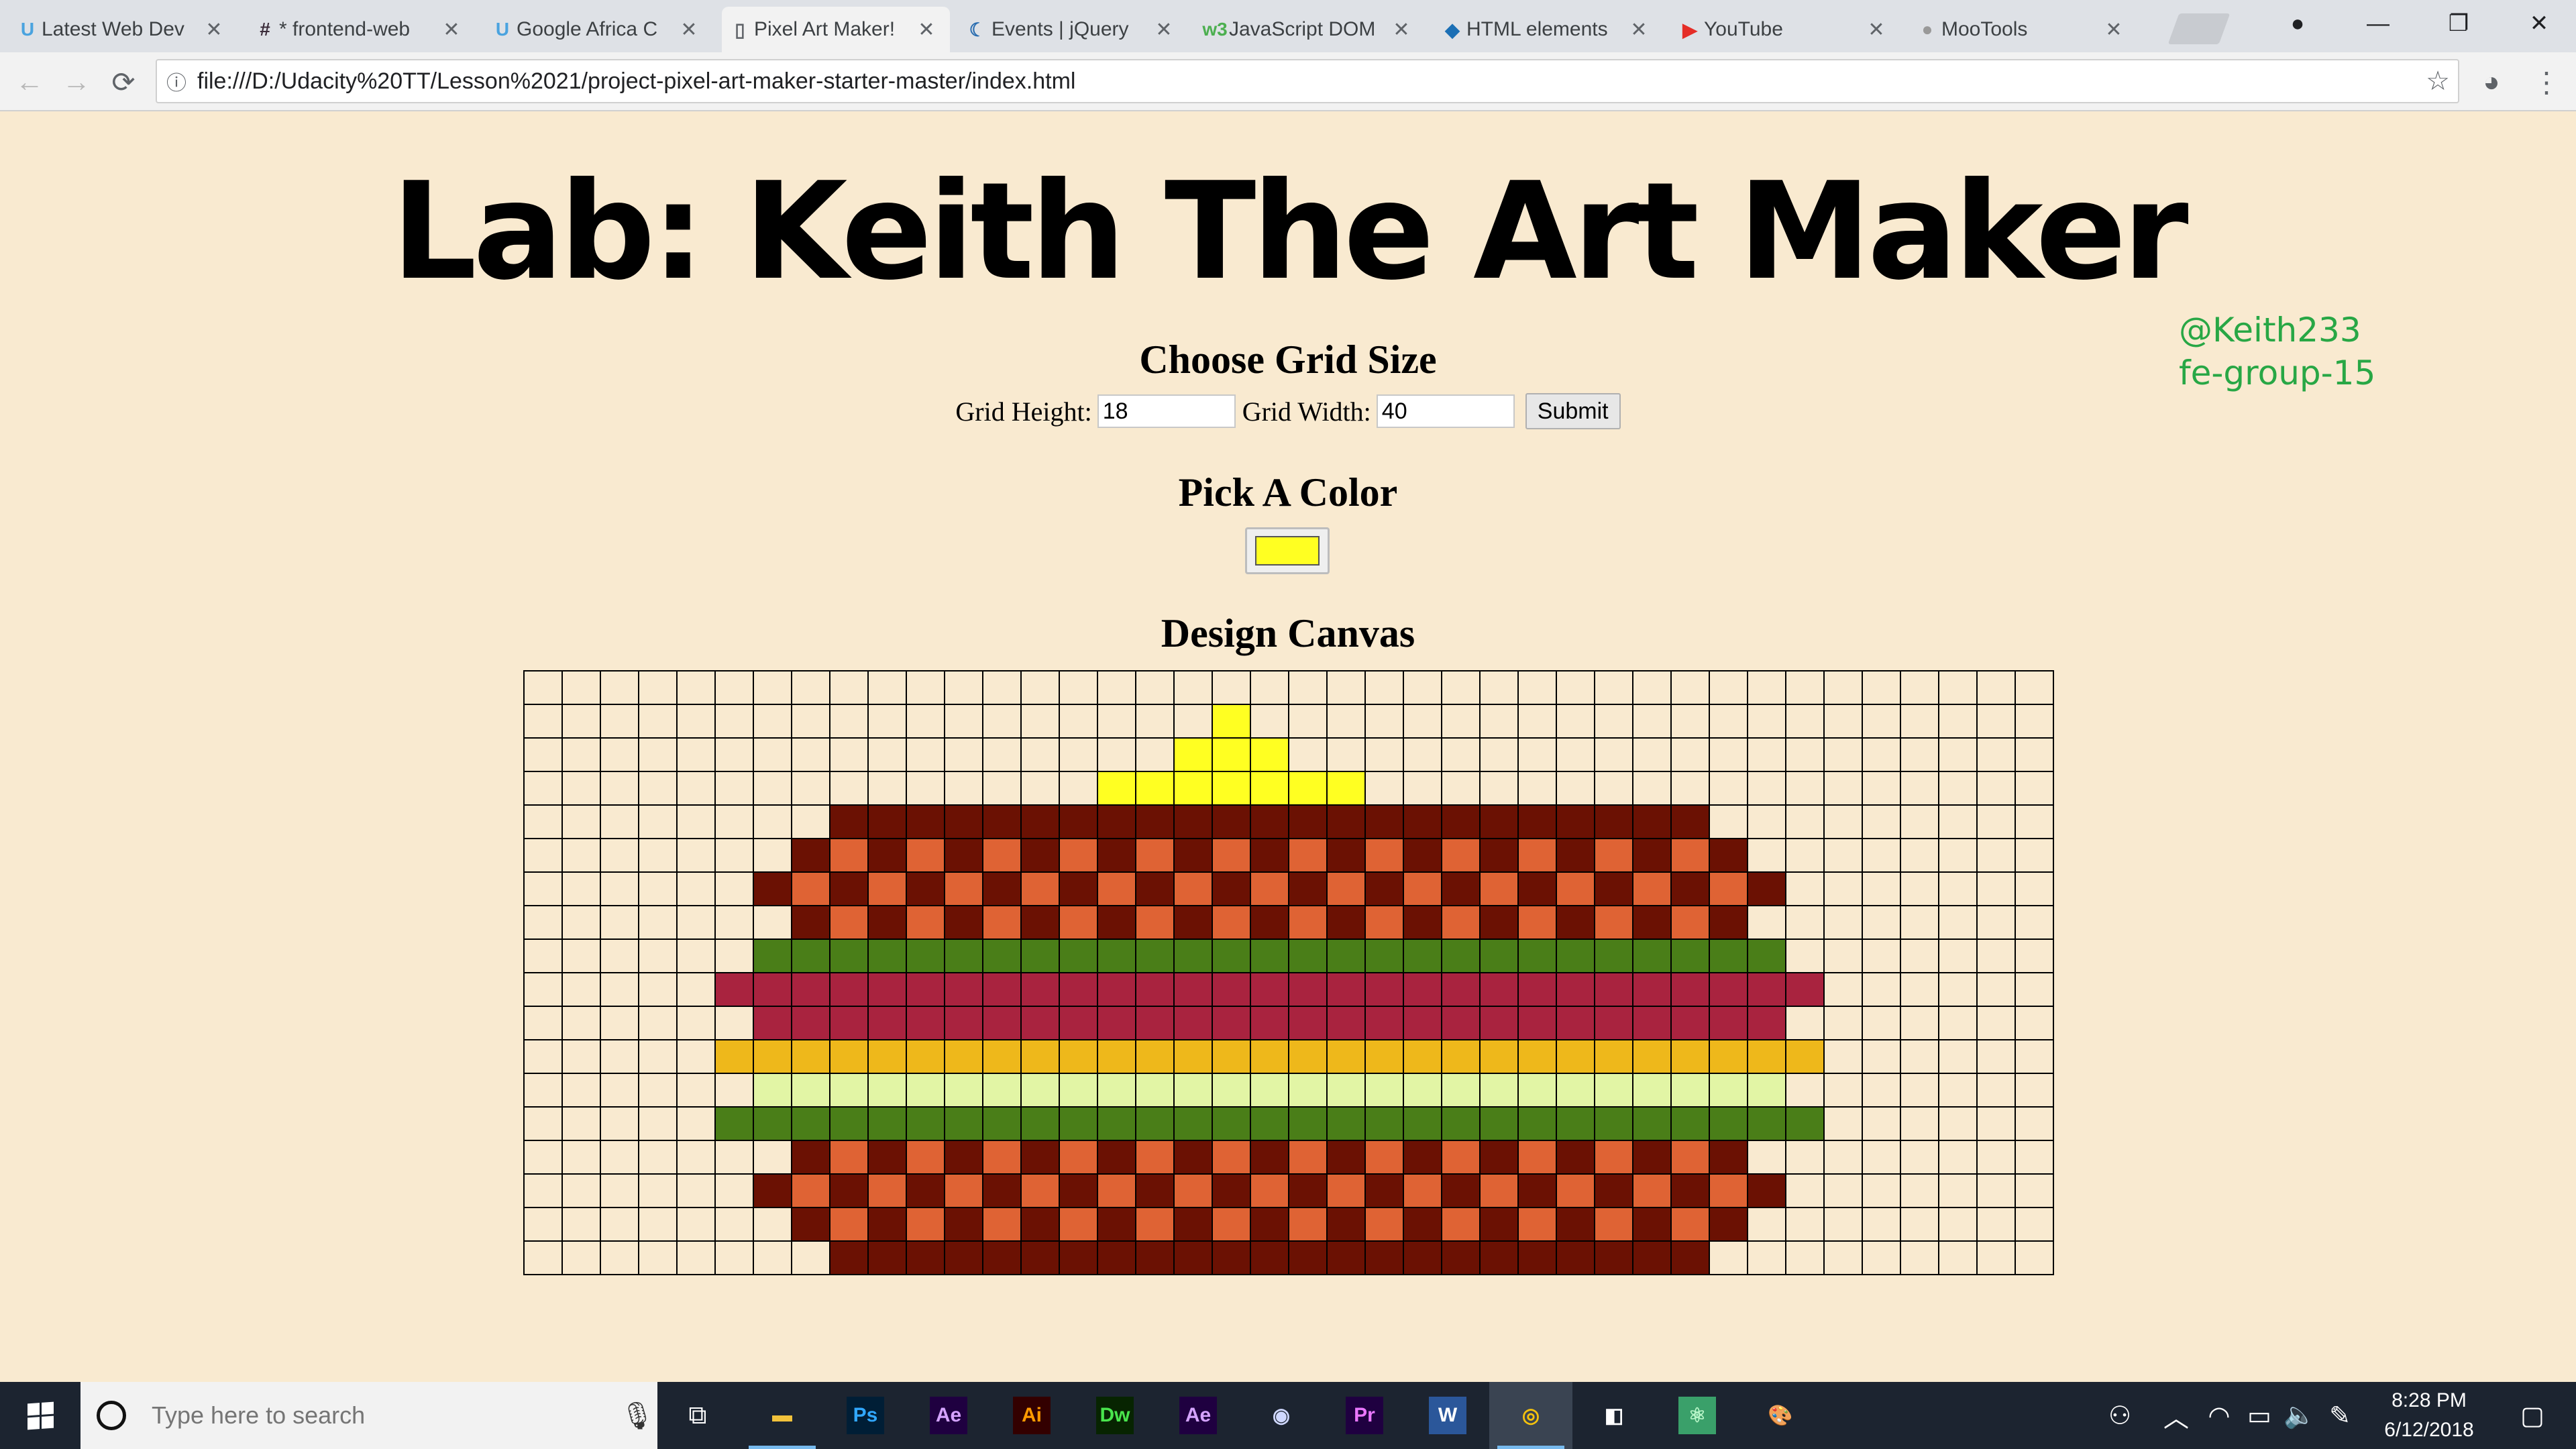  I want to click on tab-1: # * frontend-web ✕, so click(361, 29).